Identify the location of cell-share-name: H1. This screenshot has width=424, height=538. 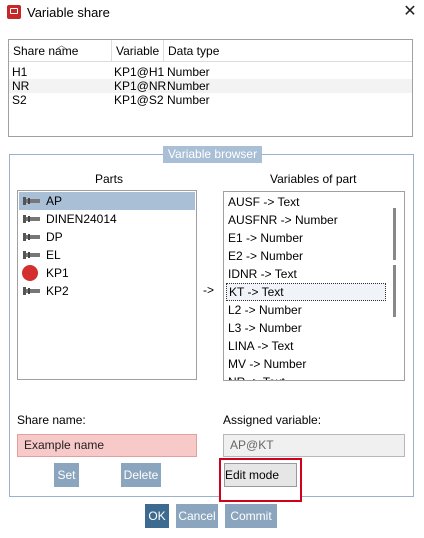
(20, 72).